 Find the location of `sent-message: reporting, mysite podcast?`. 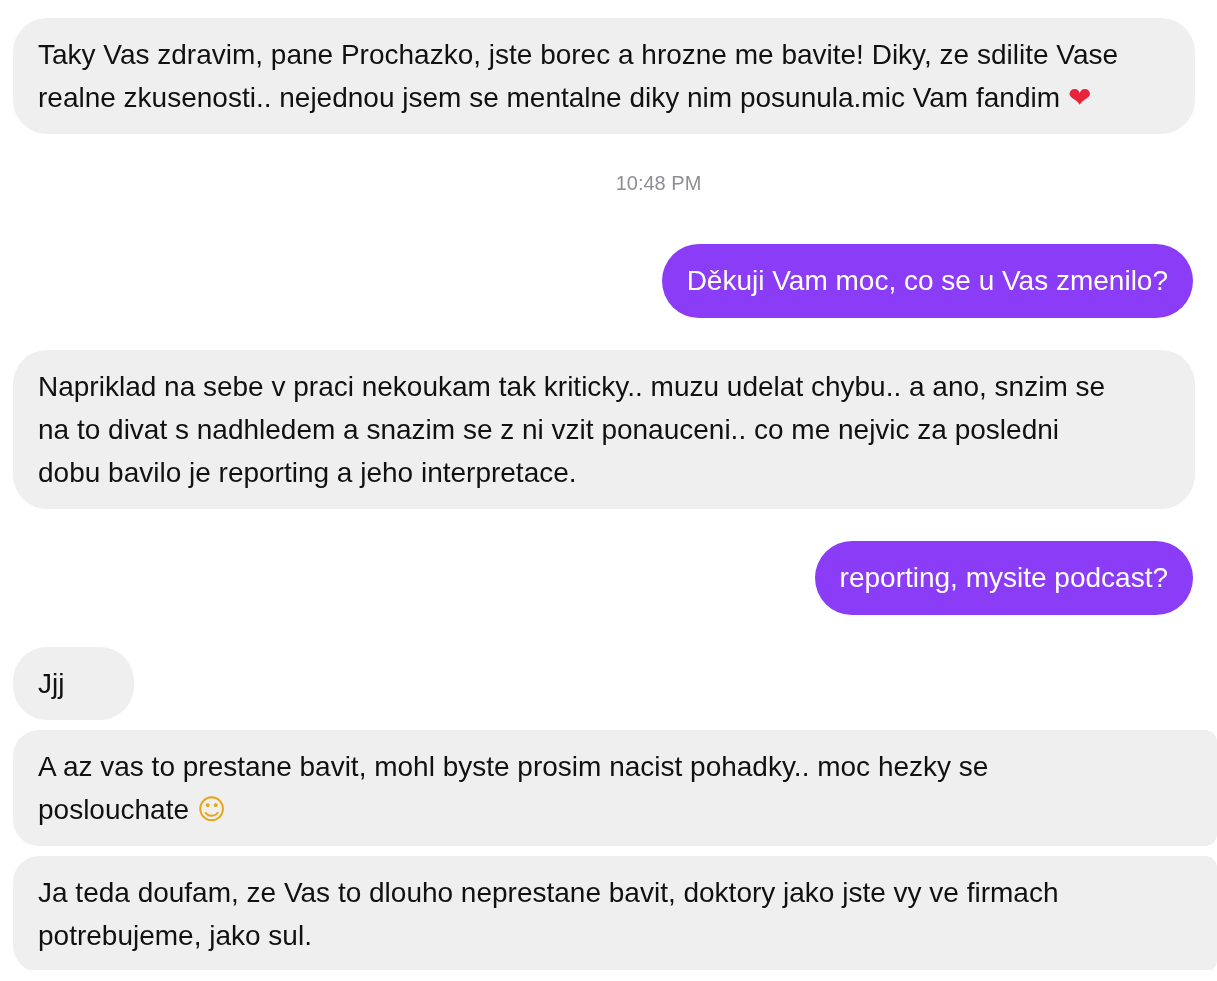

sent-message: reporting, mysite podcast? is located at coordinates (1003, 578).